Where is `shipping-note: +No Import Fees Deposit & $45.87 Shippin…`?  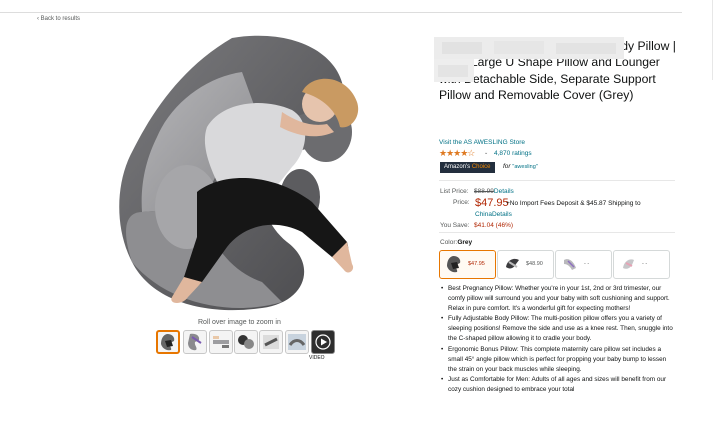 shipping-note: +No Import Fees Deposit & $45.87 Shippin… is located at coordinates (573, 203).